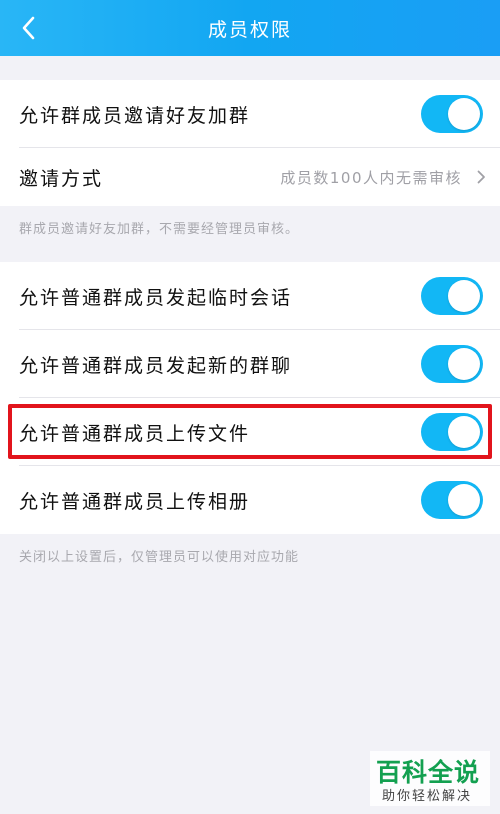 The height and width of the screenshot is (814, 500). Describe the element at coordinates (156, 297) in the screenshot. I see `setting-label: 允许普通群成员发起临时会话` at that location.